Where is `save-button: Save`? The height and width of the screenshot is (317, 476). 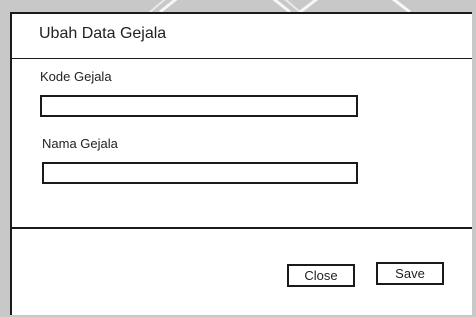
save-button: Save is located at coordinates (410, 273).